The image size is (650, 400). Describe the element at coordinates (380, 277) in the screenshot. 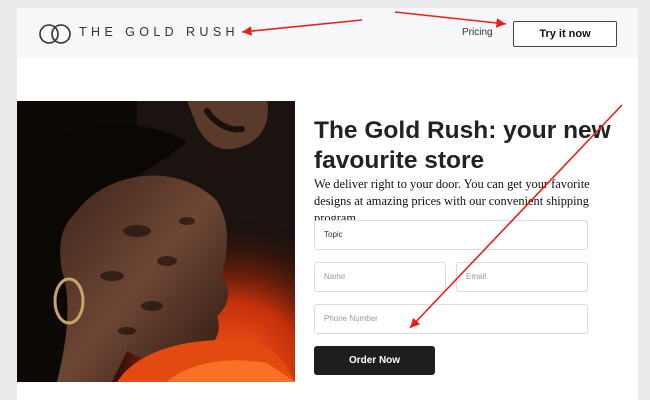

I see `name-field: Name` at that location.